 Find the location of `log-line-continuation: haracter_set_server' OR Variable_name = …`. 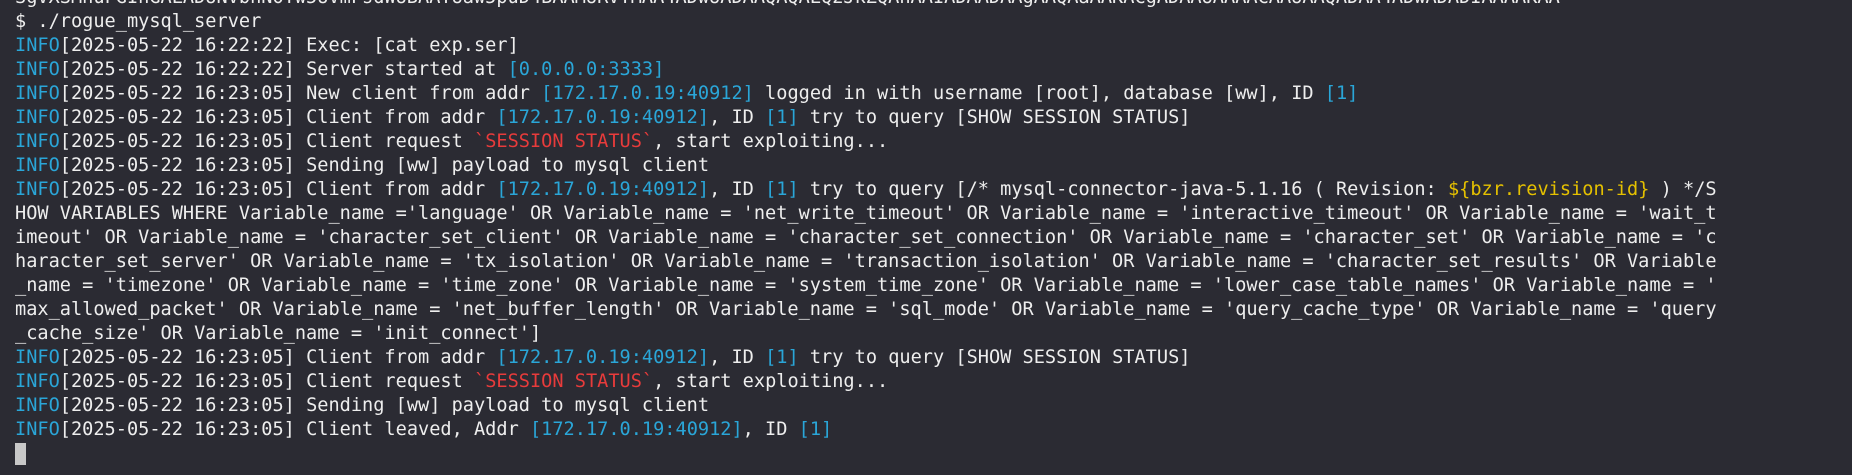

log-line-continuation: haracter_set_server' OR Variable_name = … is located at coordinates (933, 262).